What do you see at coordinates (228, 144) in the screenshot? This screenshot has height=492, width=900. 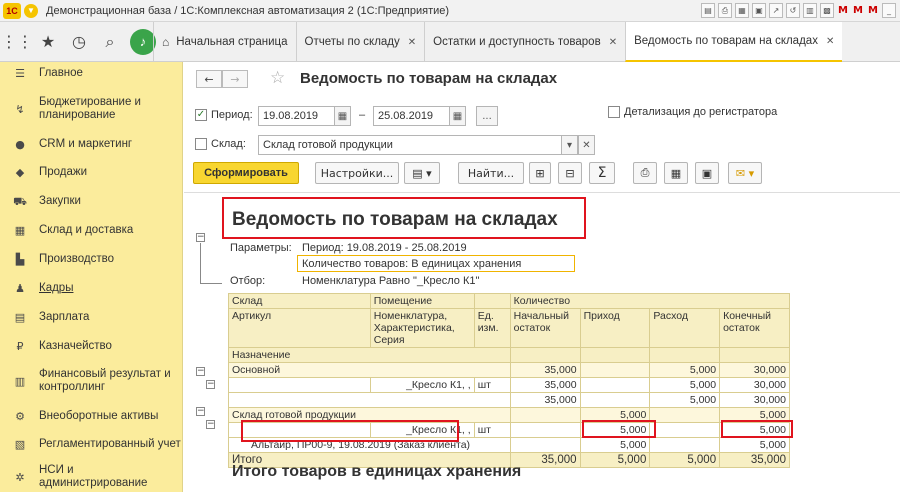 I see `warehouse-label: Склад:` at bounding box center [228, 144].